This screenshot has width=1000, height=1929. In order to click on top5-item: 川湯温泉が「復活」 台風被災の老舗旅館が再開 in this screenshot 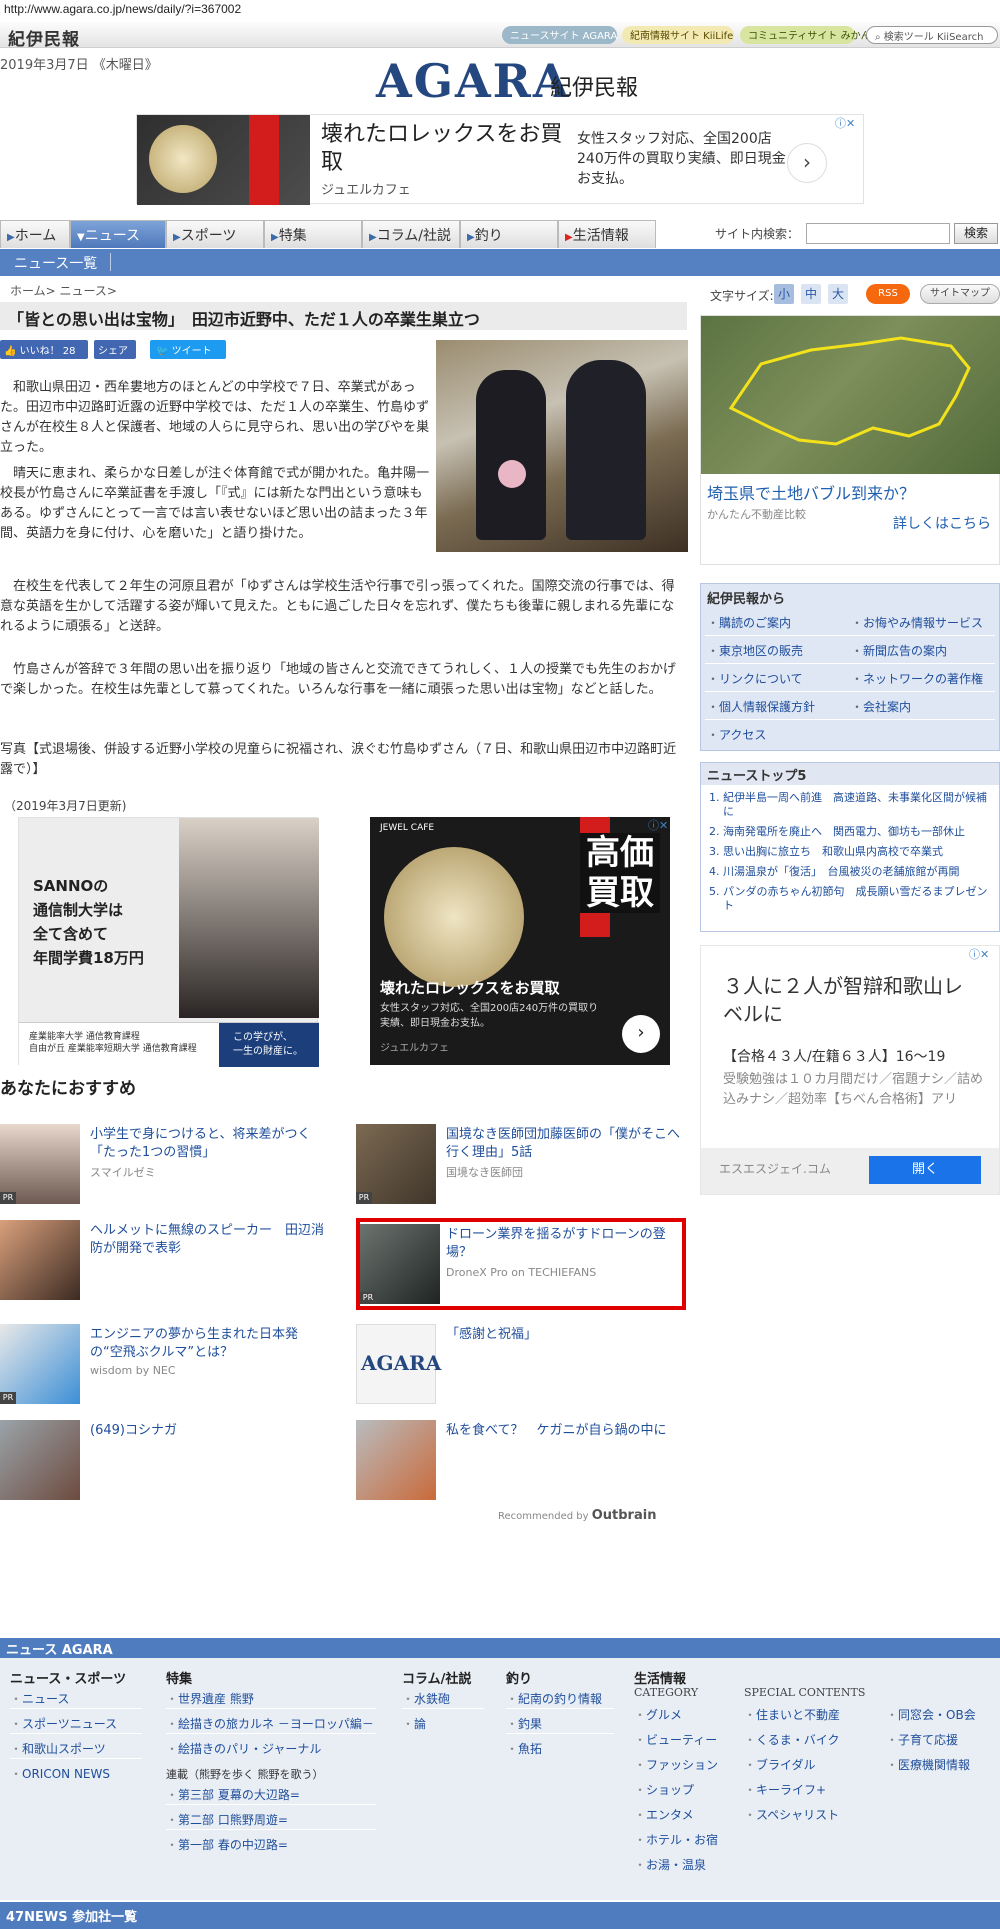, I will do `click(858, 872)`.